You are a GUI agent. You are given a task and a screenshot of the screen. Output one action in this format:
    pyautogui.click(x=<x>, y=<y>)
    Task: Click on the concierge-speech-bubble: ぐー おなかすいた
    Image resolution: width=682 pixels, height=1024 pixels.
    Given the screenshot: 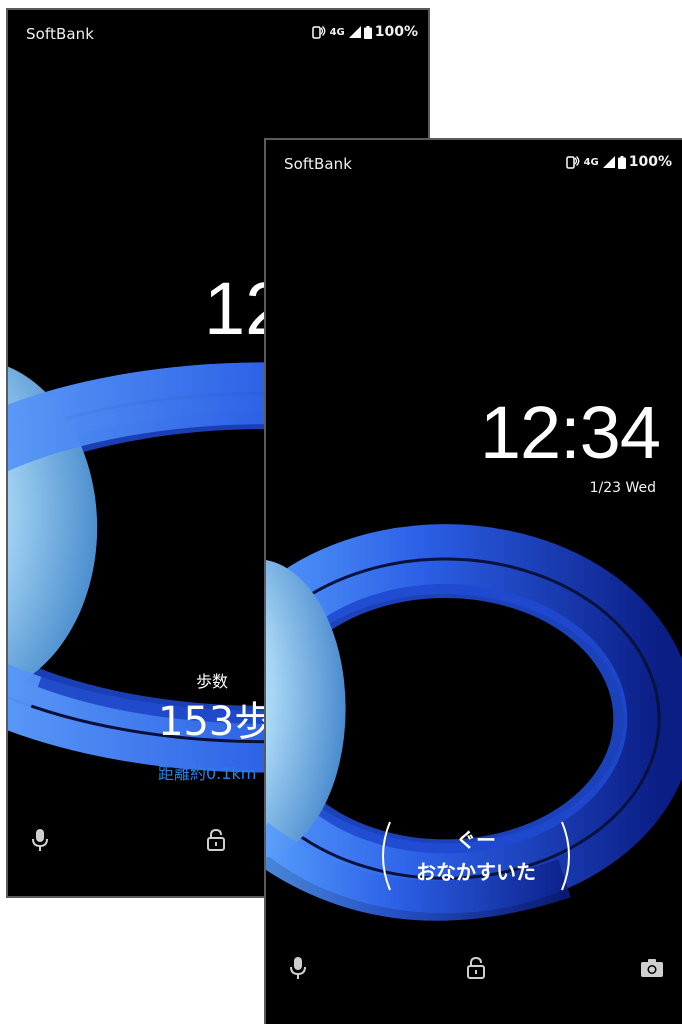 What is the action you would take?
    pyautogui.click(x=476, y=856)
    